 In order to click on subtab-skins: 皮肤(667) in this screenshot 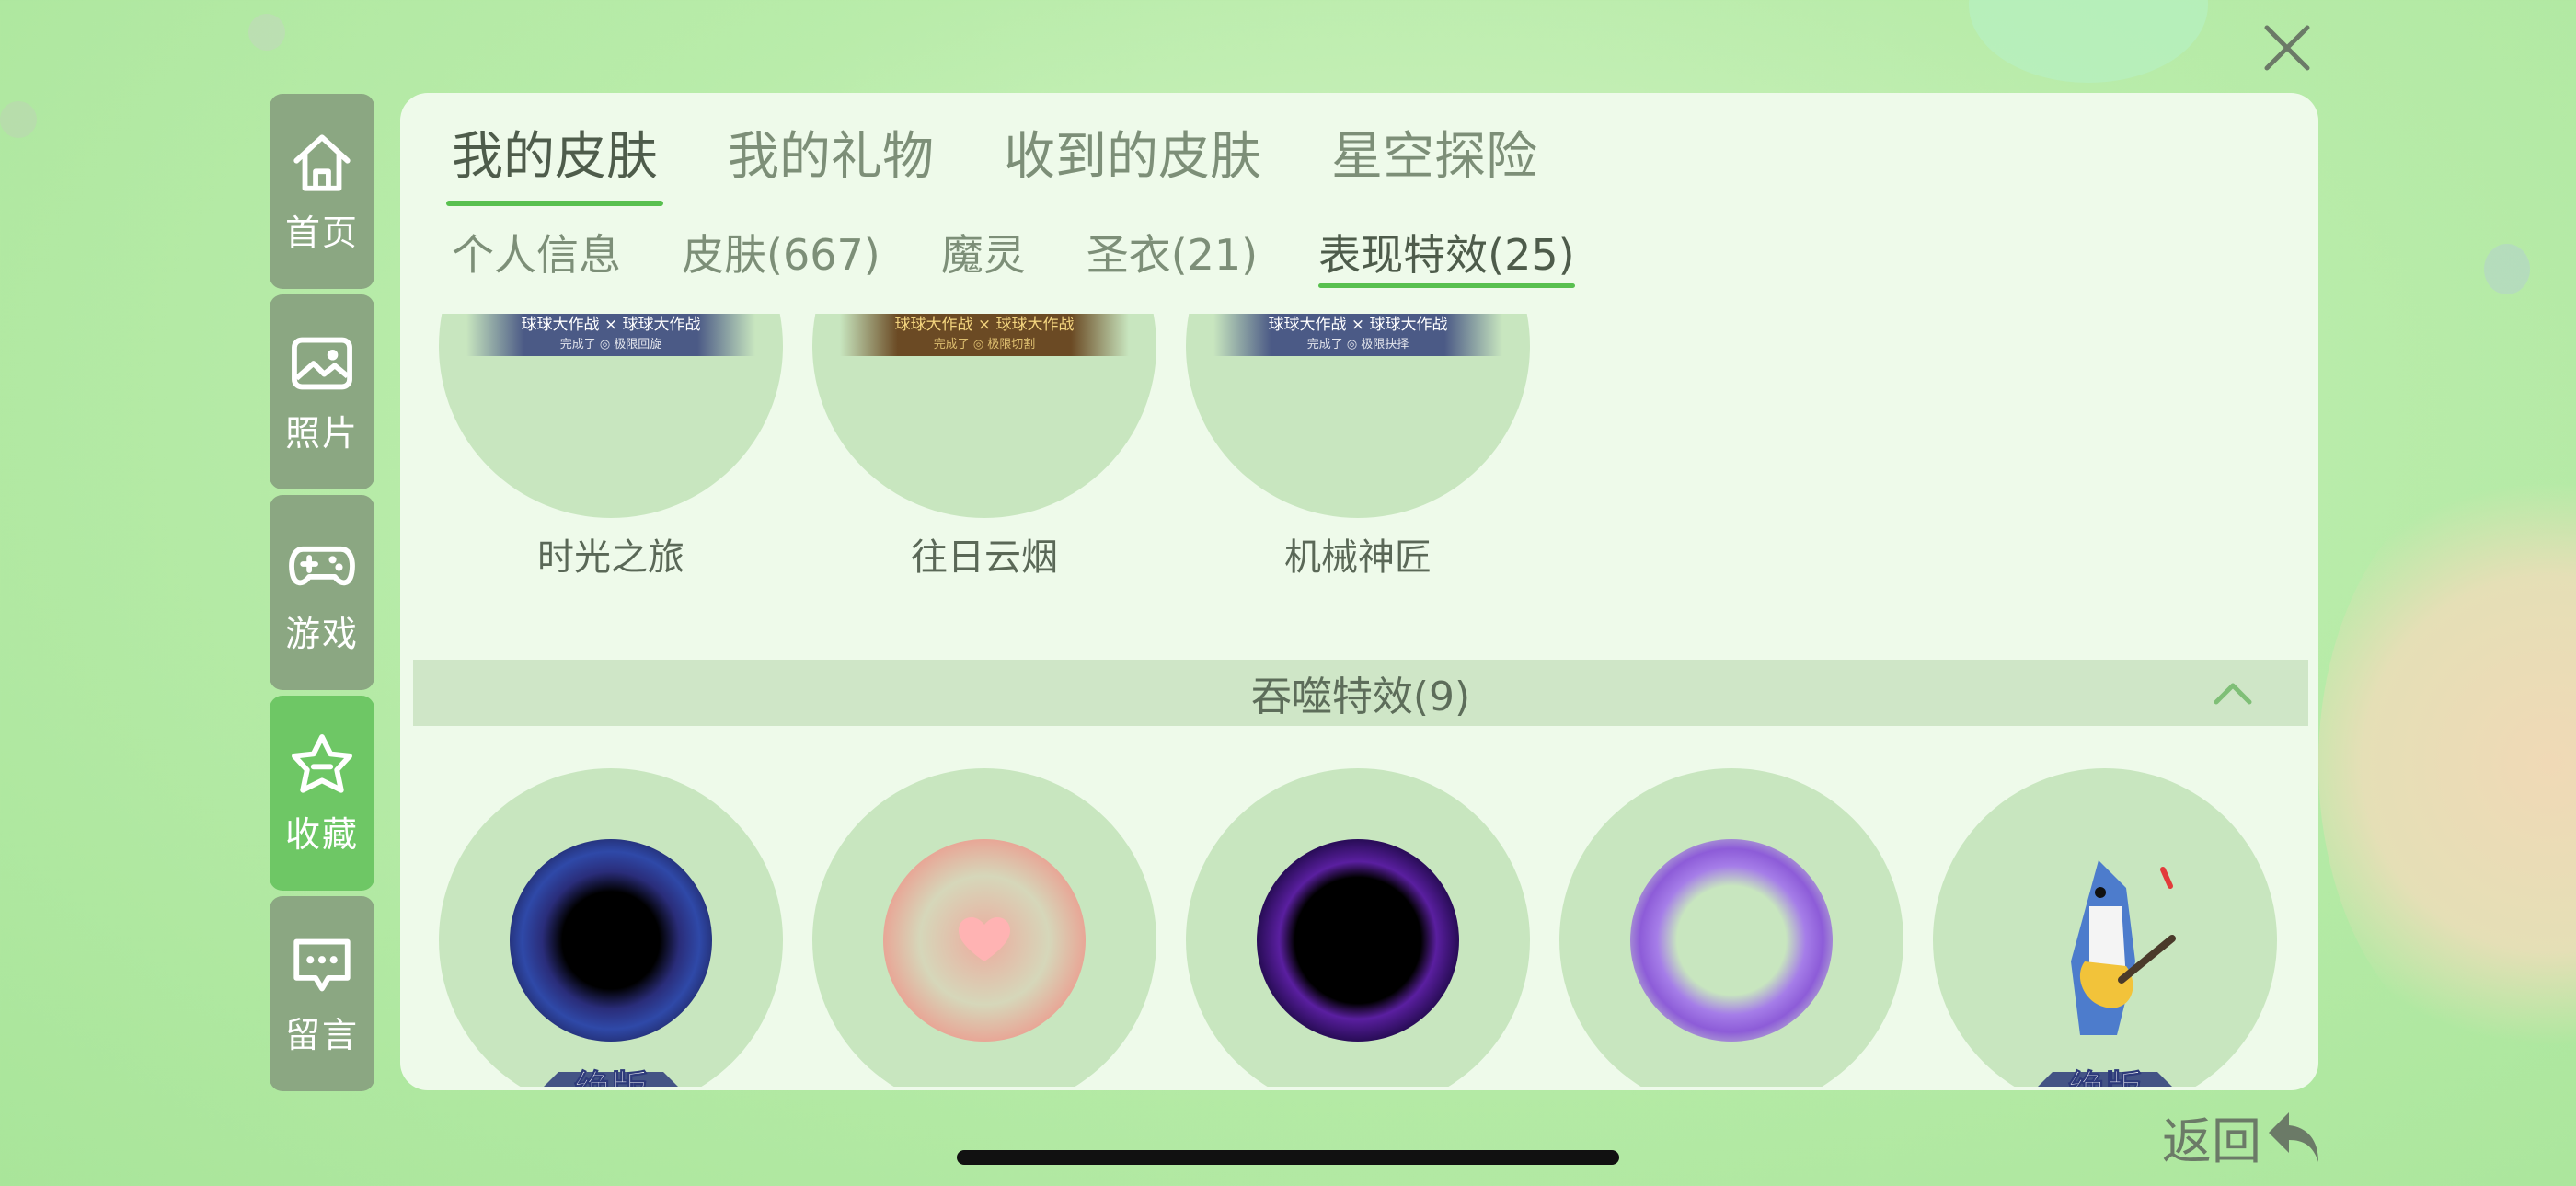, I will do `click(781, 252)`.